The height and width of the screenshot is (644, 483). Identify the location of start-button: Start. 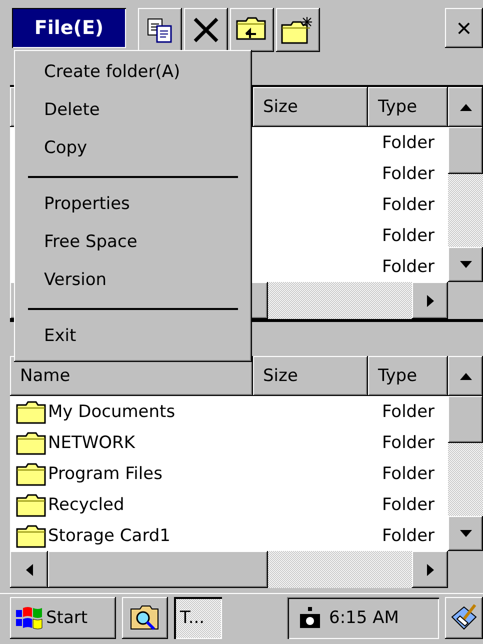
(63, 617).